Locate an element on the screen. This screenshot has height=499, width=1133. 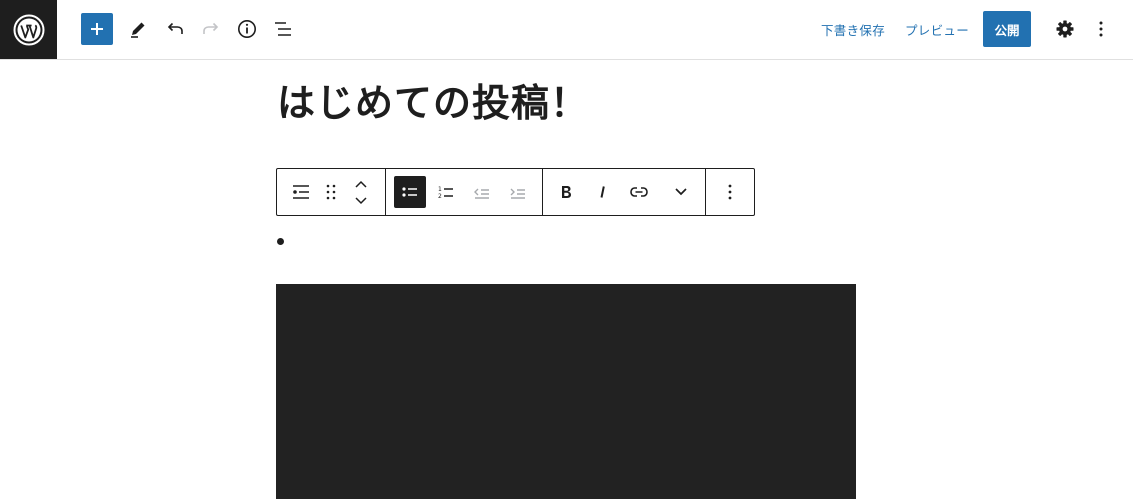
tools-button is located at coordinates (138, 29).